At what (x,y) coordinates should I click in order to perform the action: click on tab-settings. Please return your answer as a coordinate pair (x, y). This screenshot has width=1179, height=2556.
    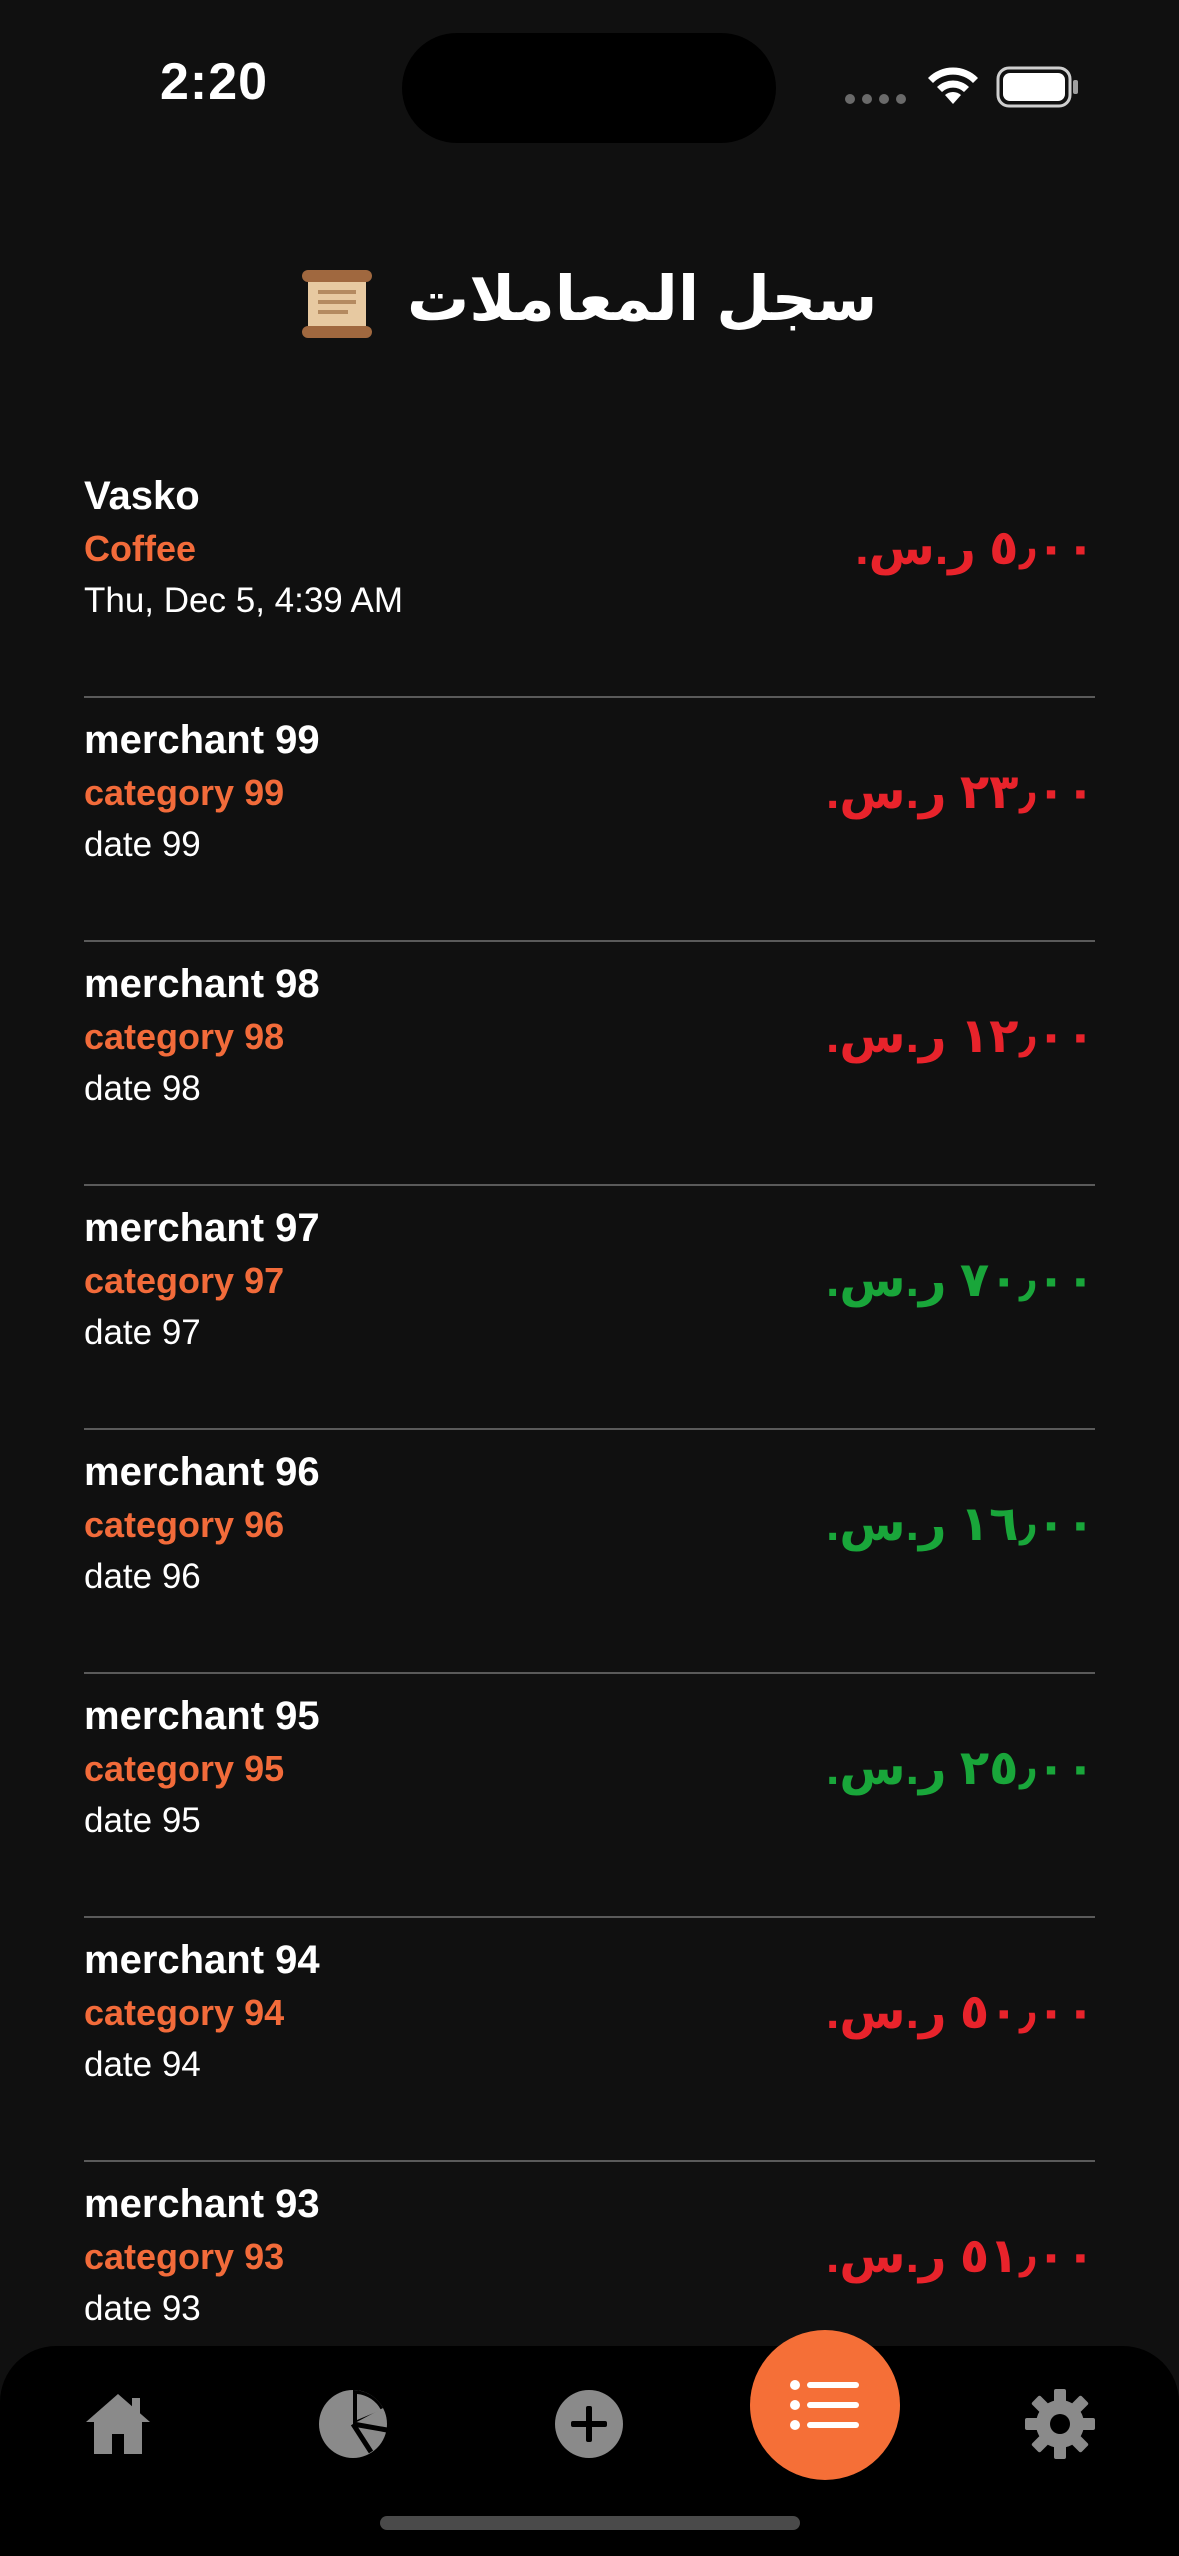
    Looking at the image, I should click on (1060, 2424).